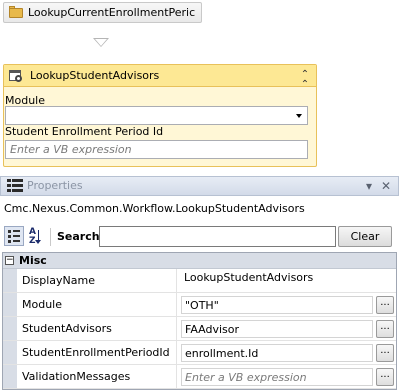 The height and width of the screenshot is (392, 399). I want to click on property-value-module: "OTH", so click(277, 305).